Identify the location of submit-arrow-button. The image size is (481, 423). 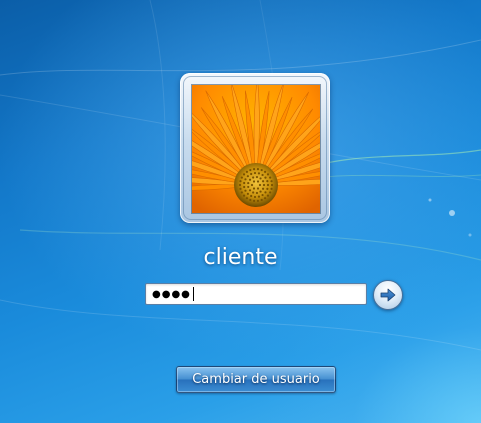
(388, 295).